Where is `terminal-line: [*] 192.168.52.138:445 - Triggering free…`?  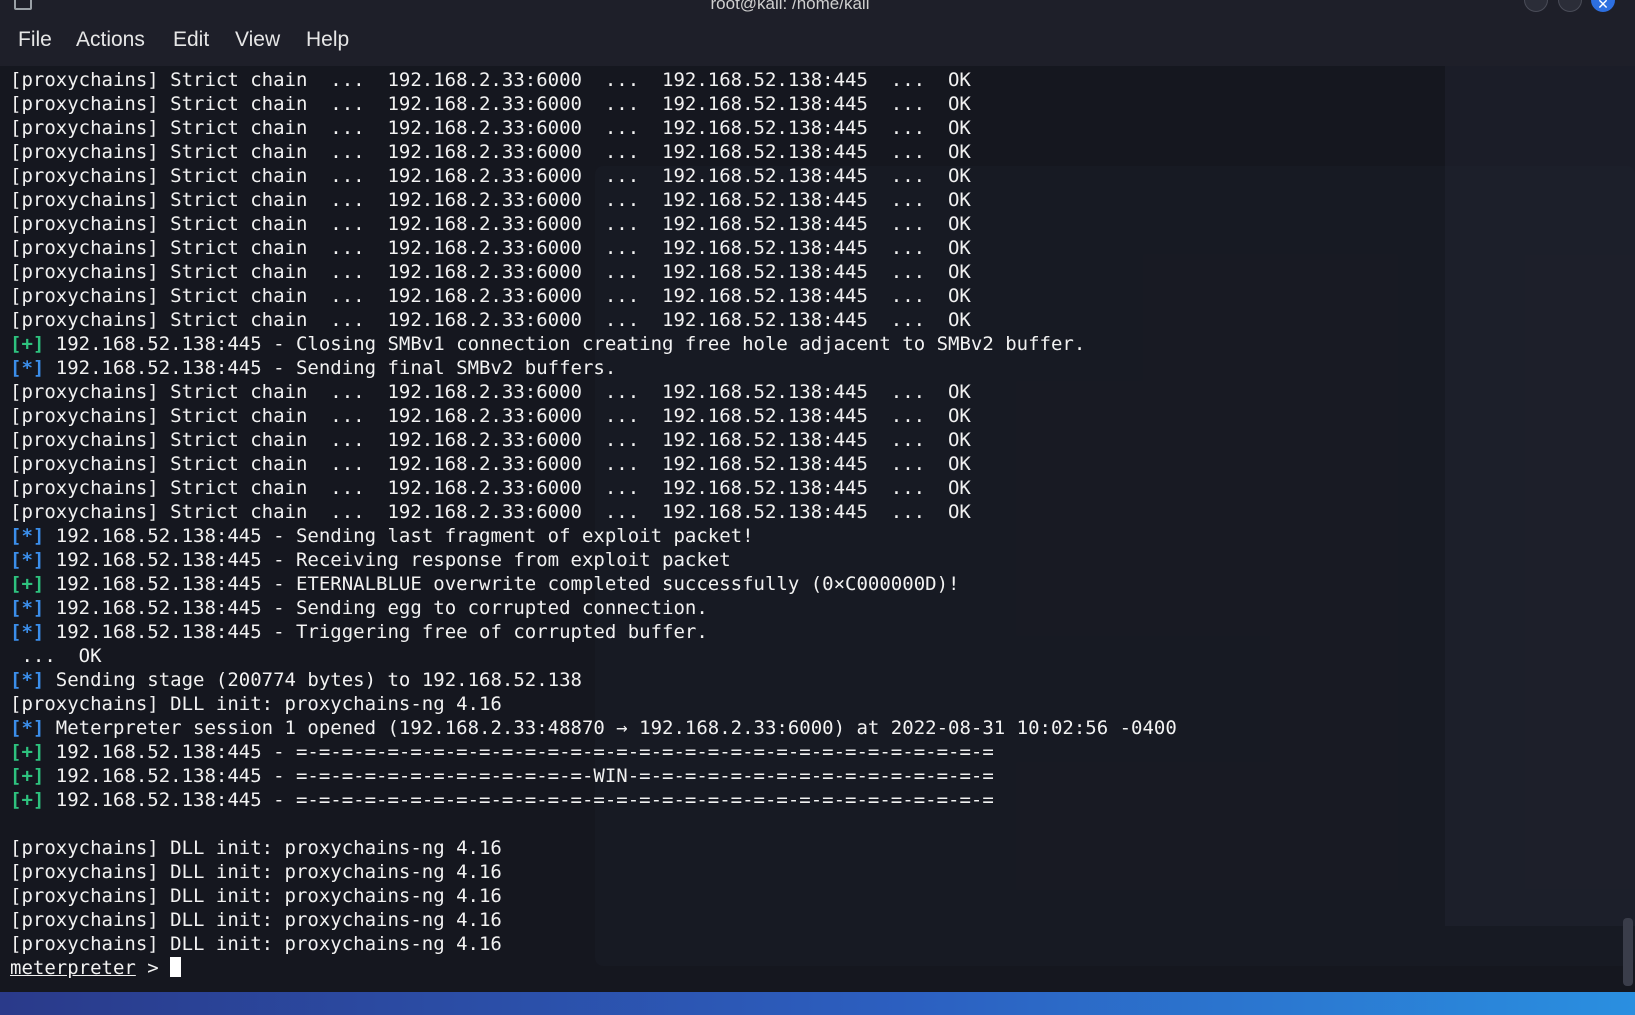
terminal-line: [*] 192.168.52.138:445 - Triggering free… is located at coordinates (810, 632).